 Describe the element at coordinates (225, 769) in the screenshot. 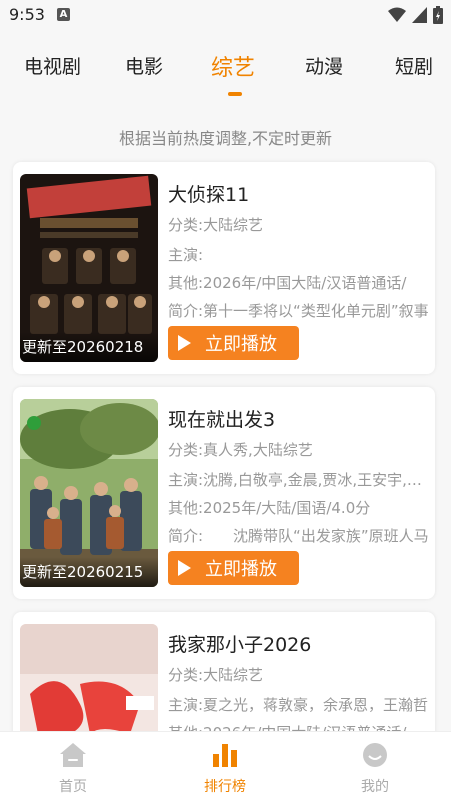

I see `nav-ranking: 排行榜` at that location.